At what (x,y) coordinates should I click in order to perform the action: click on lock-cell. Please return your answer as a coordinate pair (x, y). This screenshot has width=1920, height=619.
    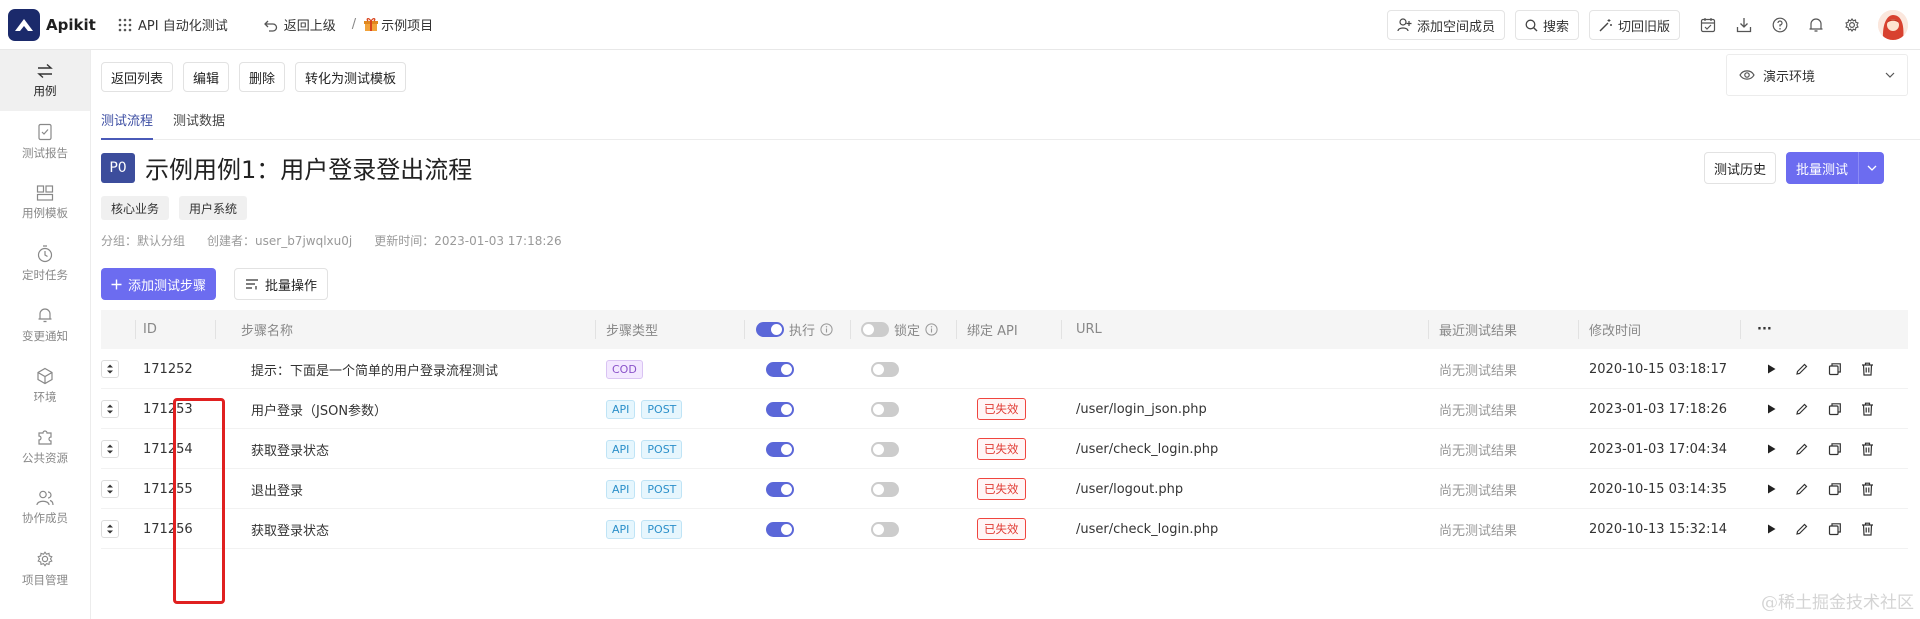
    Looking at the image, I should click on (885, 449).